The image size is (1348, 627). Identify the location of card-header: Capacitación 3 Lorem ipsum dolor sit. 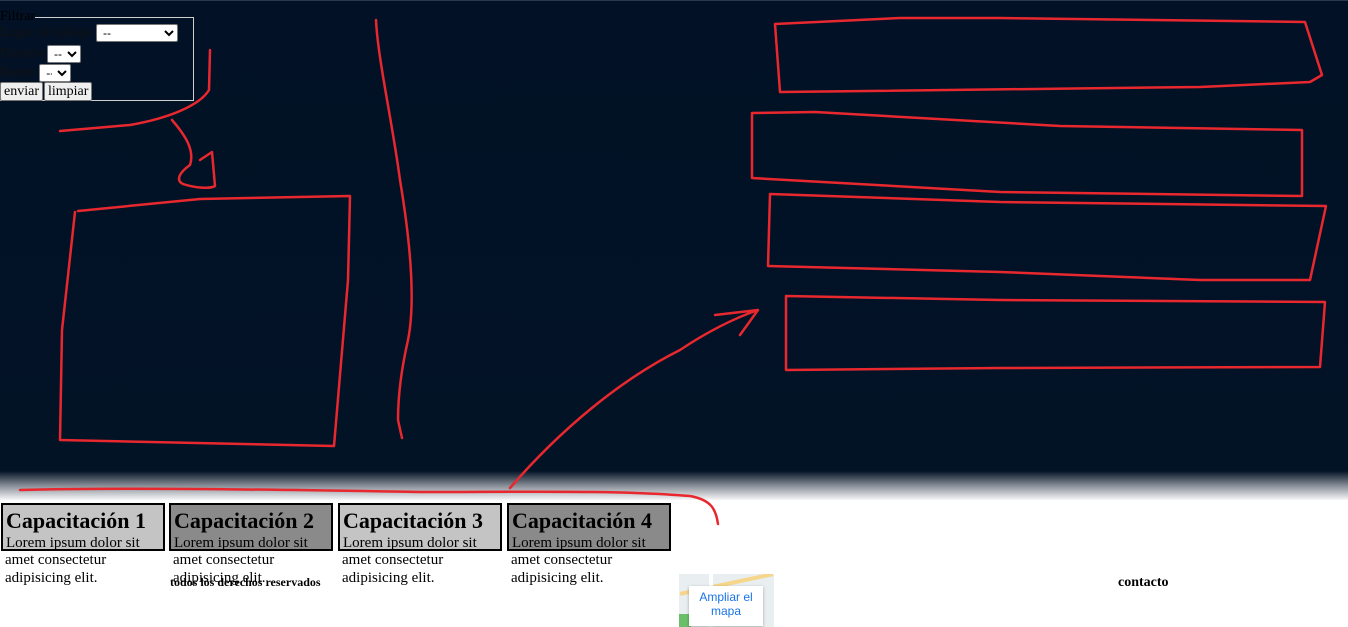
(420, 527).